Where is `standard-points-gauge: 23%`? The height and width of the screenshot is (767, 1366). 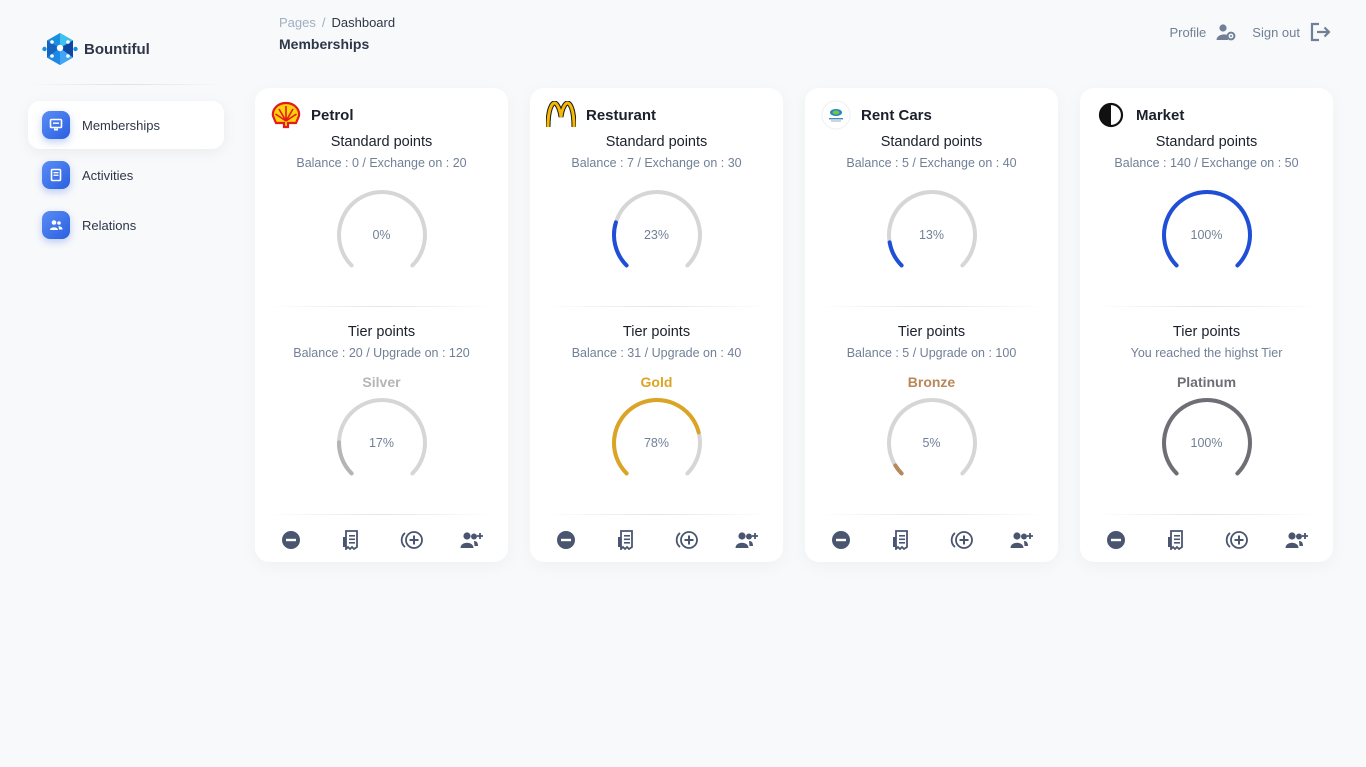
standard-points-gauge: 23% is located at coordinates (657, 235).